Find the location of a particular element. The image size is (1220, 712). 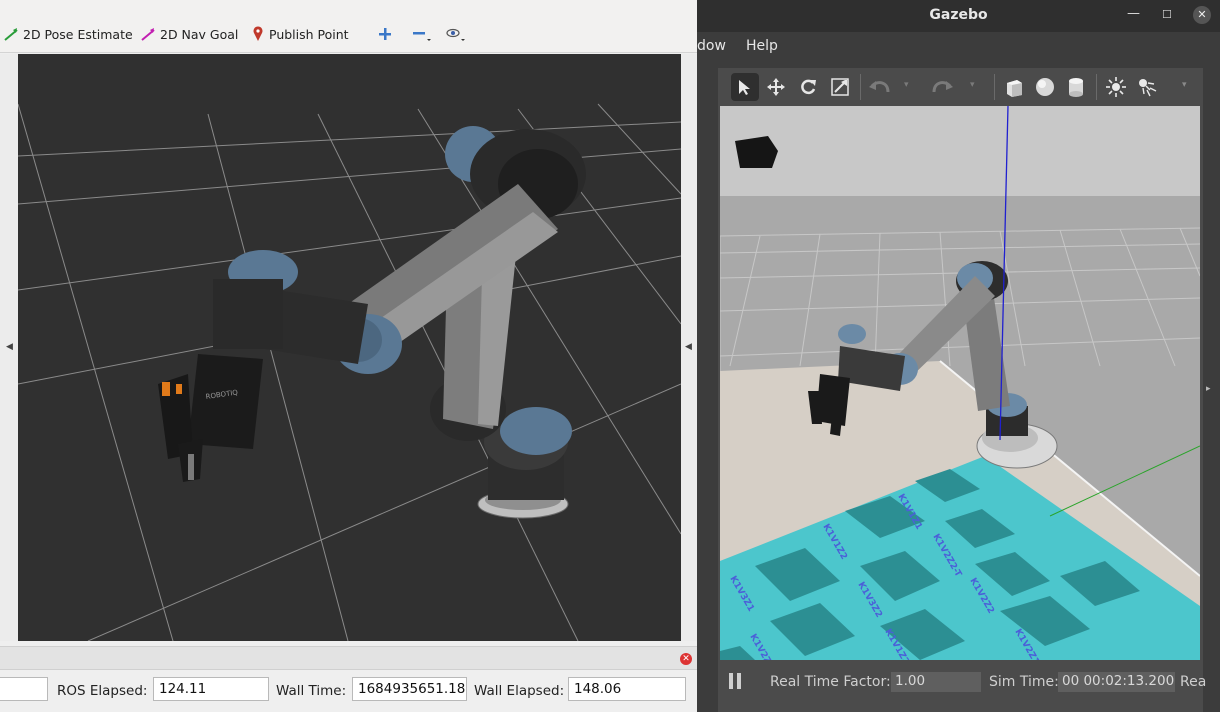

wall-elapsed-field: 148.06 is located at coordinates (627, 689).